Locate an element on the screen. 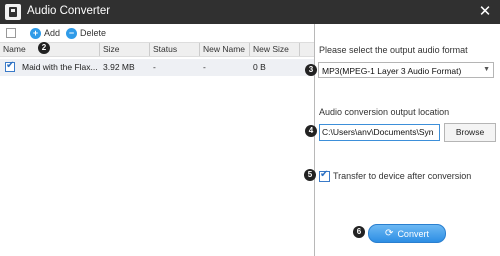 The height and width of the screenshot is (256, 500). chevron-down-icon: ▼ is located at coordinates (486, 69).